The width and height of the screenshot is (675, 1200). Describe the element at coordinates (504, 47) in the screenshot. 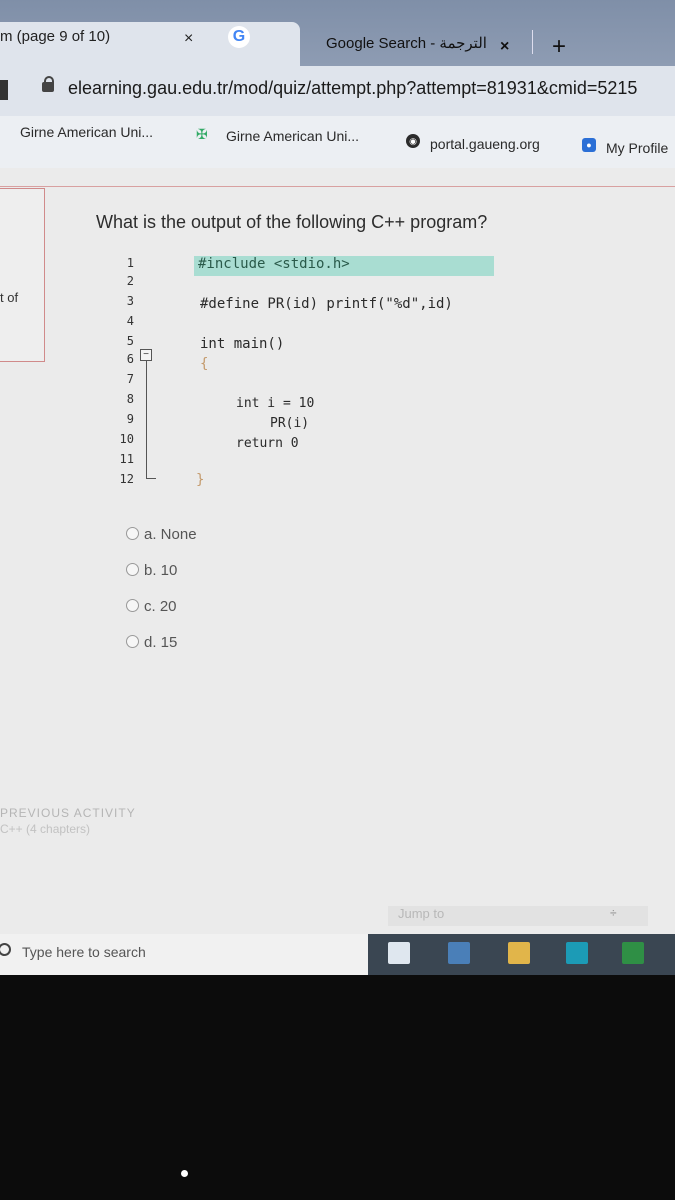

I see `tab-second-close-icon: ×` at that location.